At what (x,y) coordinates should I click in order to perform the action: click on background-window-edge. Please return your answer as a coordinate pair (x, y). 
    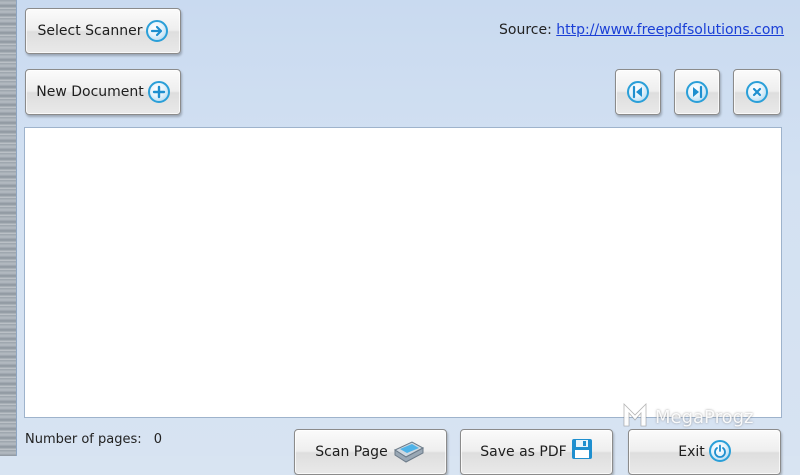
    Looking at the image, I should click on (8, 228).